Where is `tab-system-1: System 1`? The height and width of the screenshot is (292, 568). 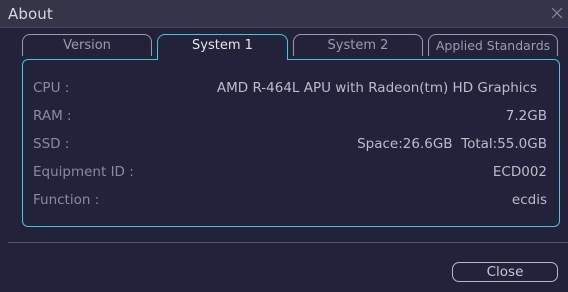
tab-system-1: System 1 is located at coordinates (222, 47).